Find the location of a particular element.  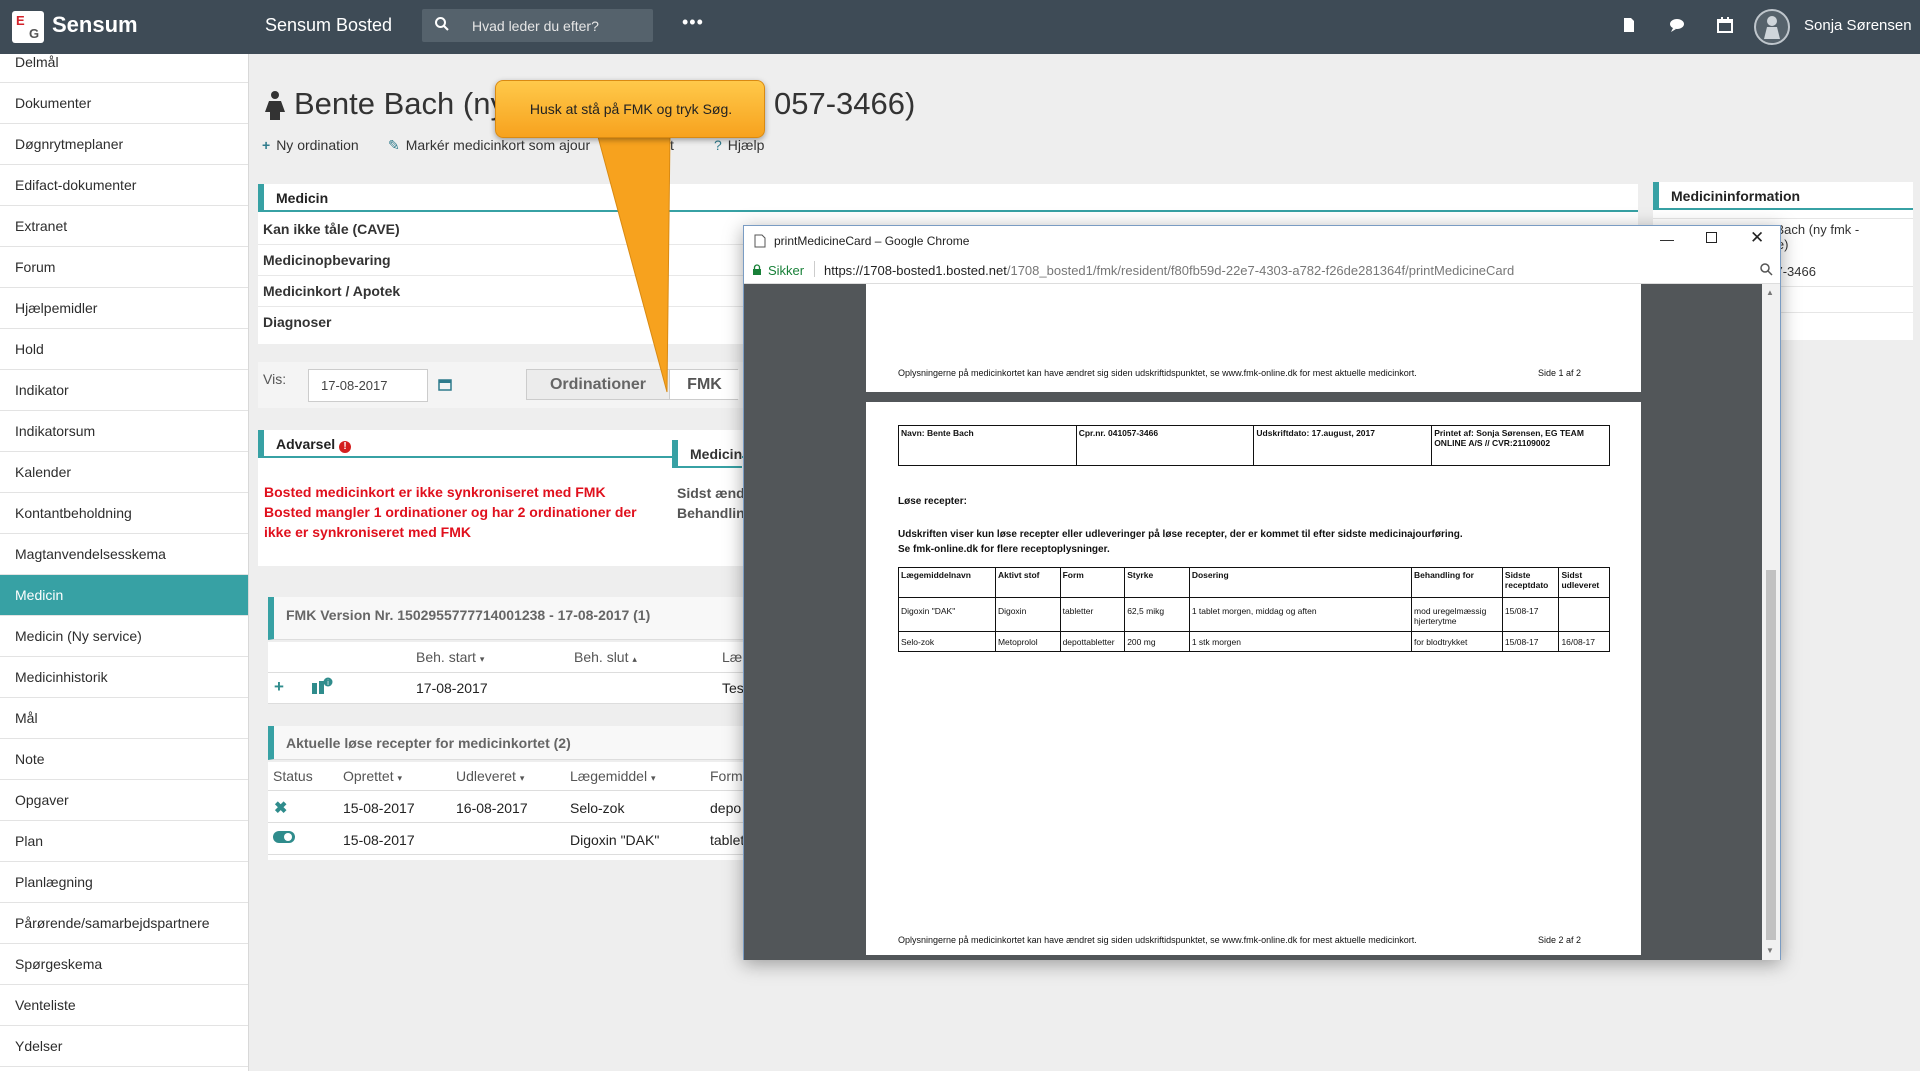

page-title-right: 057-3466) is located at coordinates (844, 103).